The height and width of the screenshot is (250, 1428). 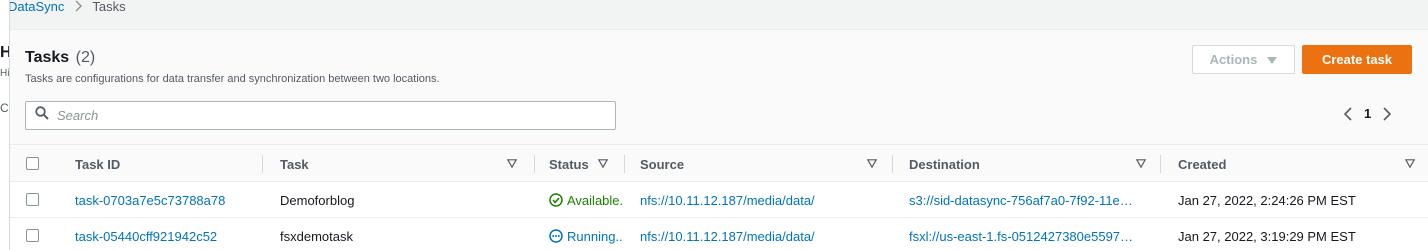 I want to click on task-count: (2), so click(x=85, y=57).